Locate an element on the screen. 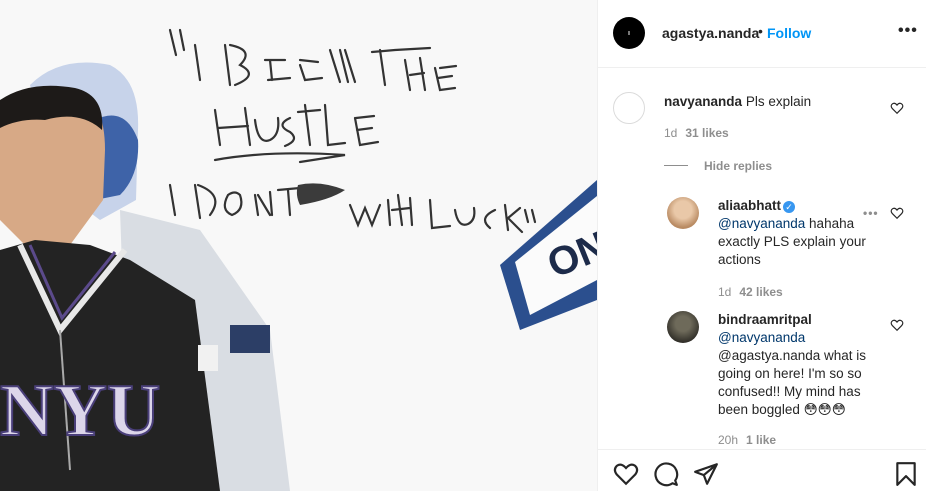  send-icon is located at coordinates (706, 474).